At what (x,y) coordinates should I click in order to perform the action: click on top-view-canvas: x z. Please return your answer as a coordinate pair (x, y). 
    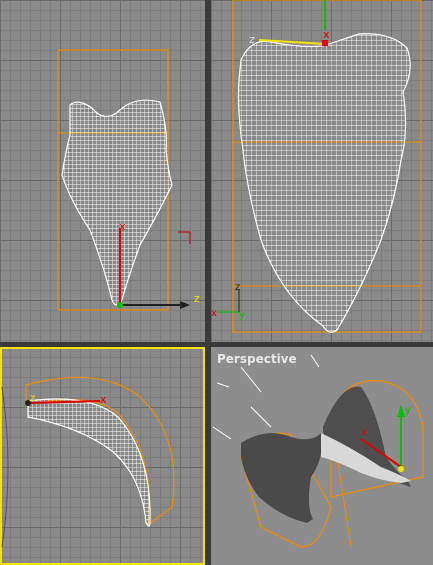
    Looking at the image, I should click on (88, 462).